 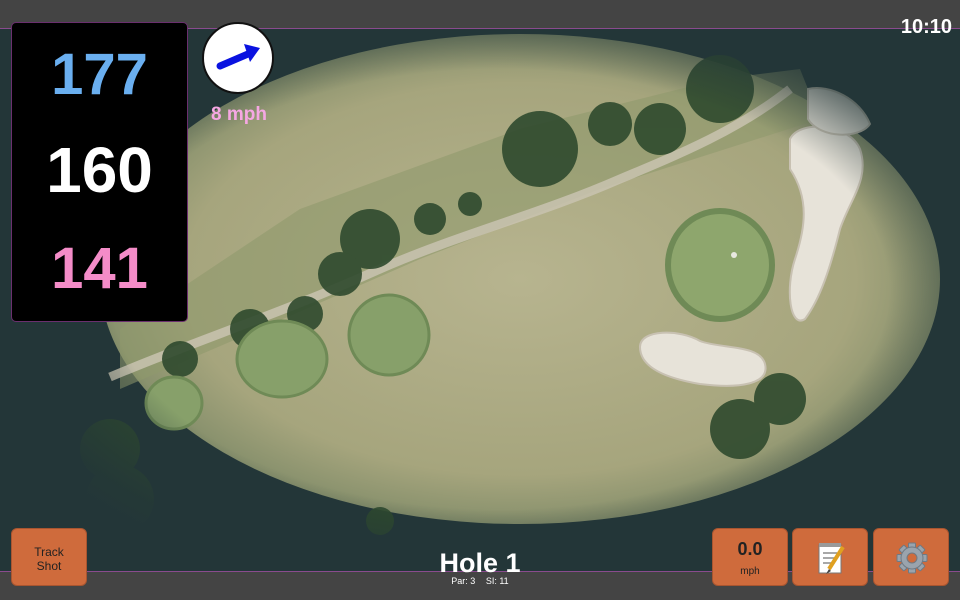 What do you see at coordinates (49, 552) in the screenshot?
I see `track-shot-label-line1: Track` at bounding box center [49, 552].